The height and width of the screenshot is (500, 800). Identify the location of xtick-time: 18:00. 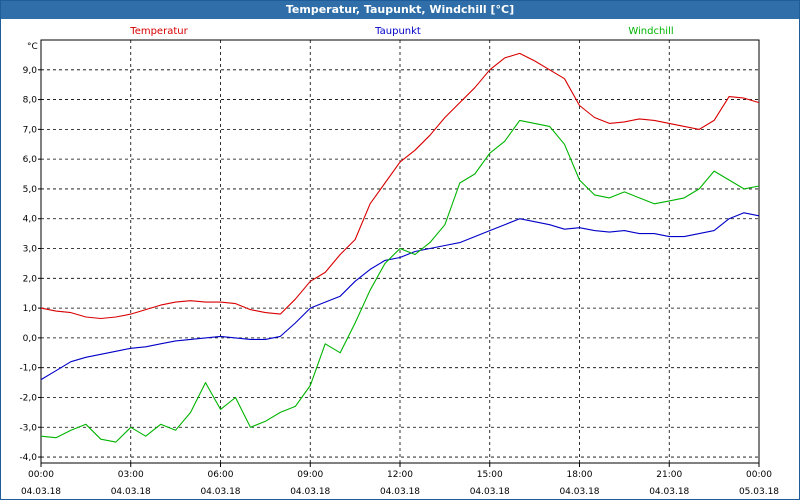
(580, 475).